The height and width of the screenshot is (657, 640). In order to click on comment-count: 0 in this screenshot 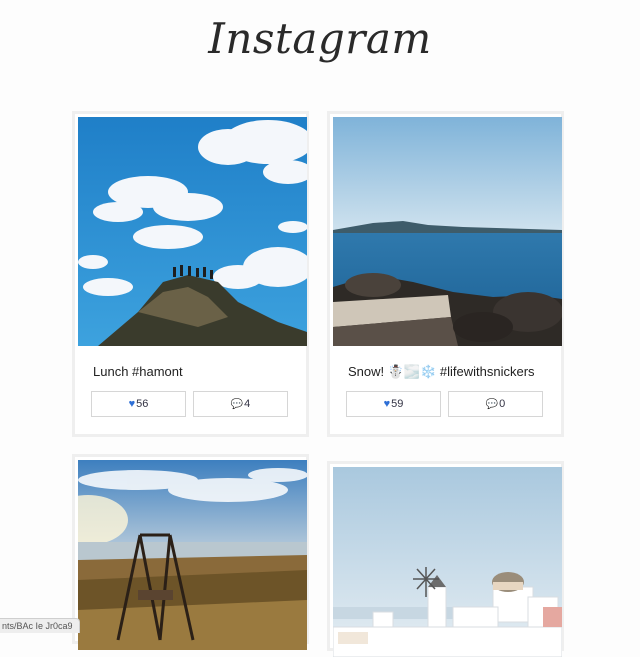, I will do `click(502, 404)`.